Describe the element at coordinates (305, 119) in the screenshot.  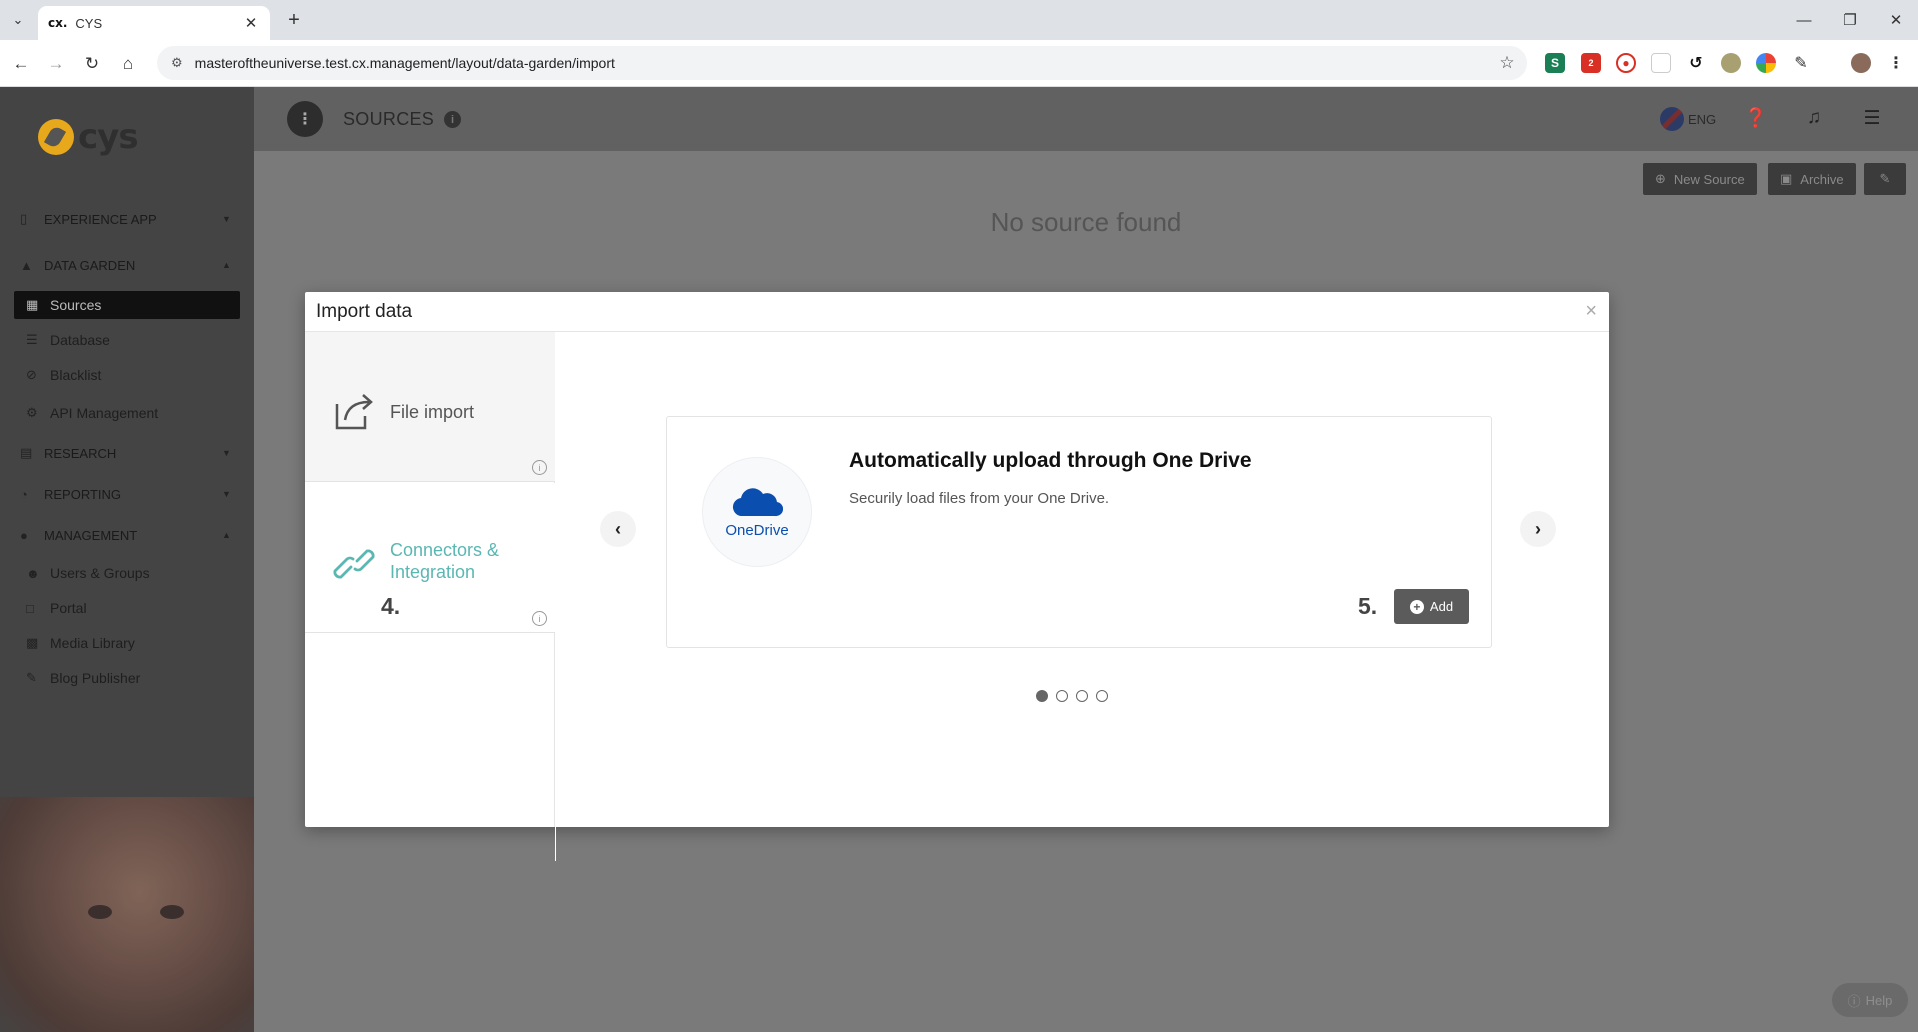
I see `options-icon: ⋮` at that location.